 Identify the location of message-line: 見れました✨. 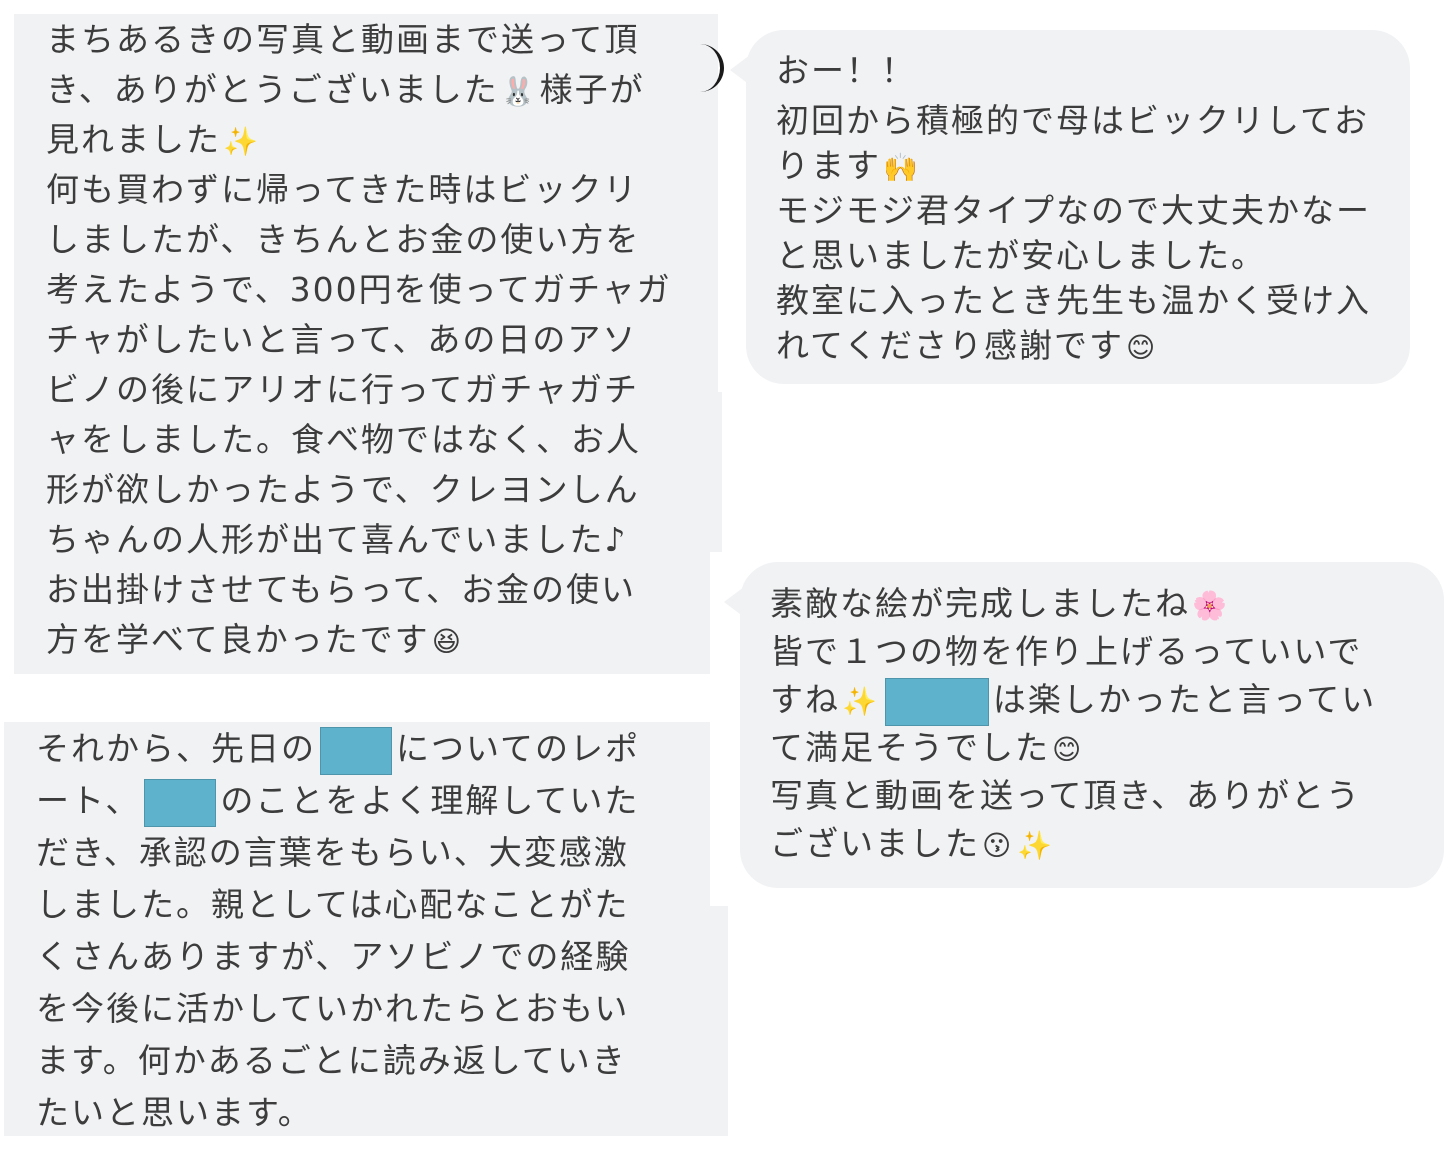
(359, 140).